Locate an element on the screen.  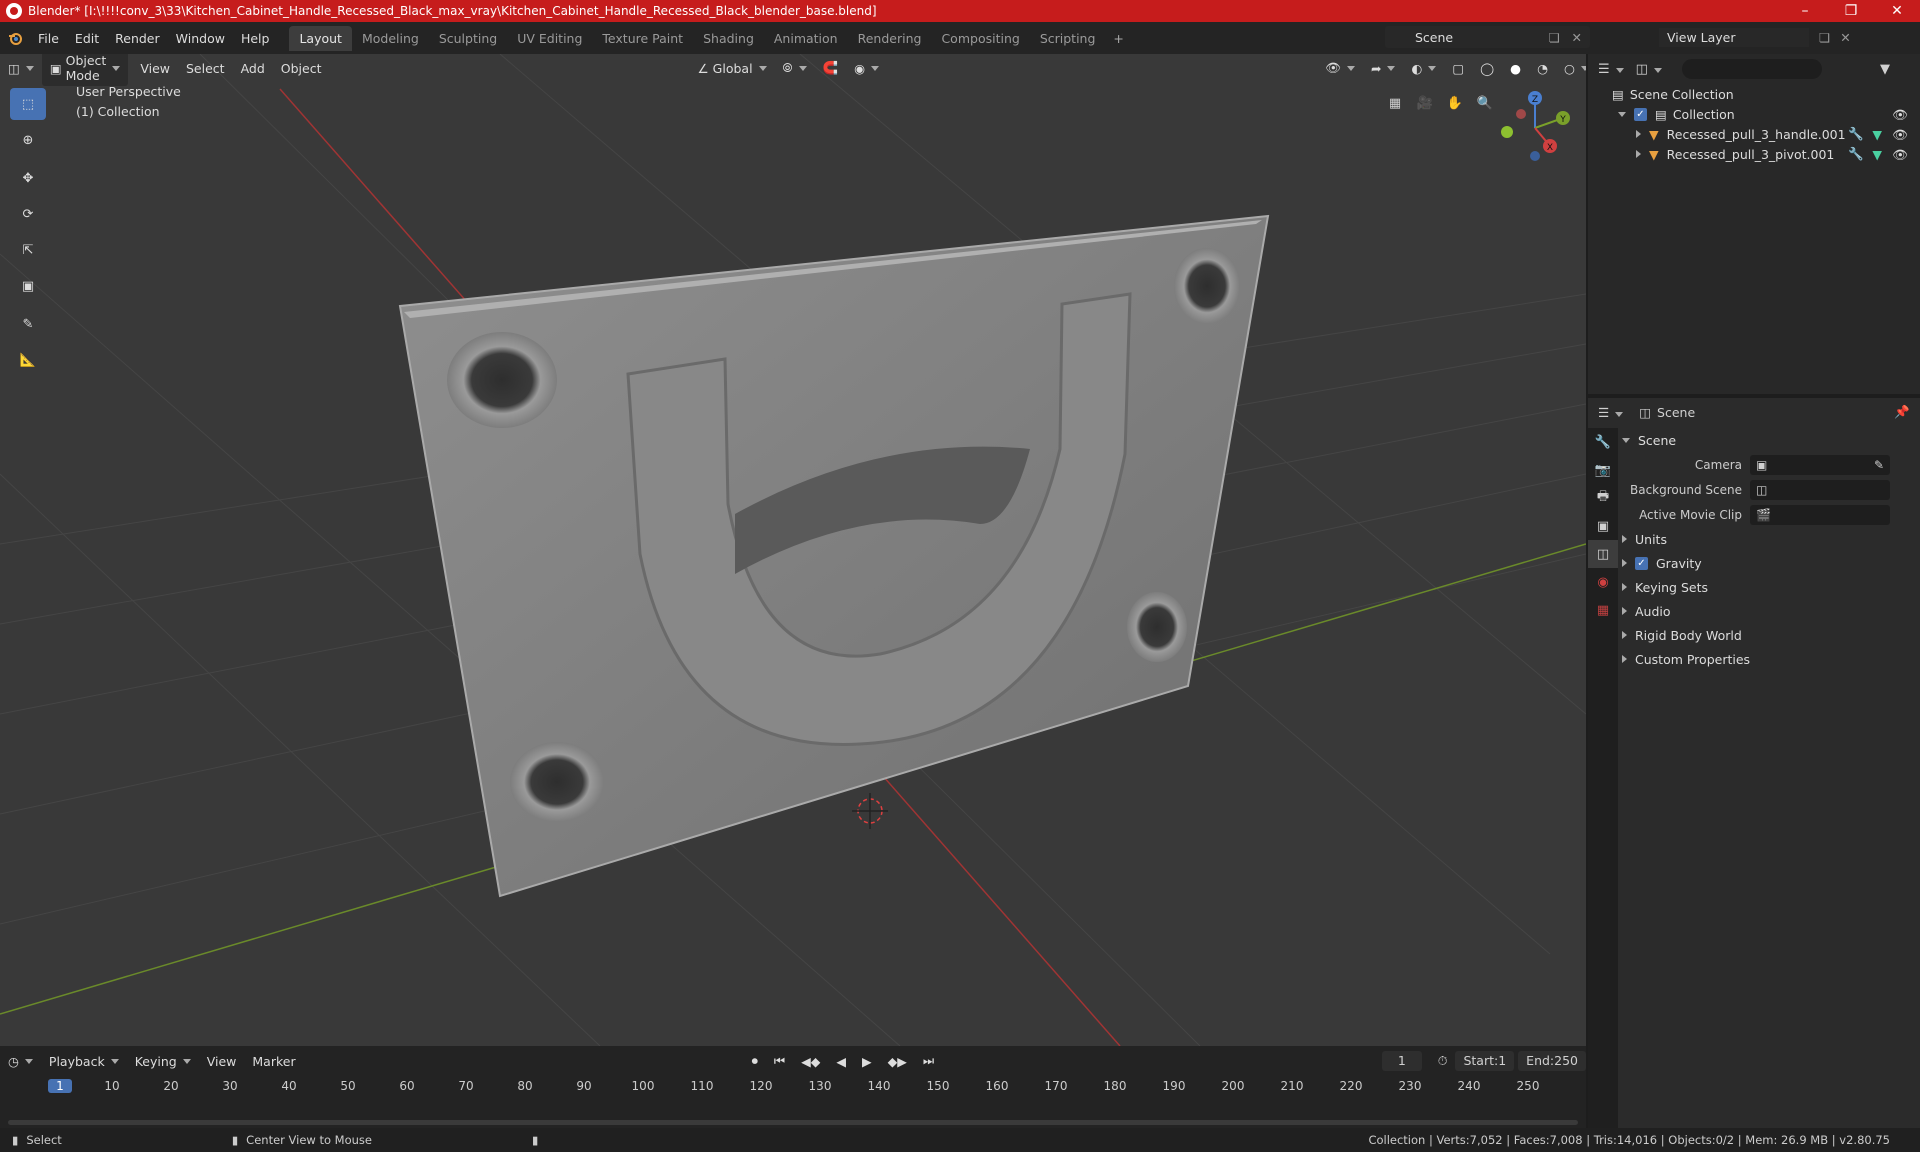
annotate-tool-icon: ✎ is located at coordinates (28, 324).